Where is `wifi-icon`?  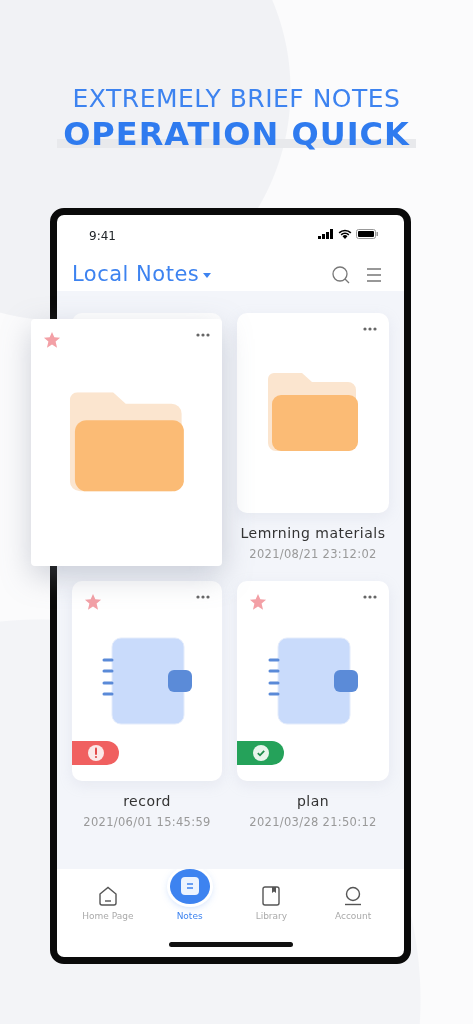
wifi-icon is located at coordinates (345, 234).